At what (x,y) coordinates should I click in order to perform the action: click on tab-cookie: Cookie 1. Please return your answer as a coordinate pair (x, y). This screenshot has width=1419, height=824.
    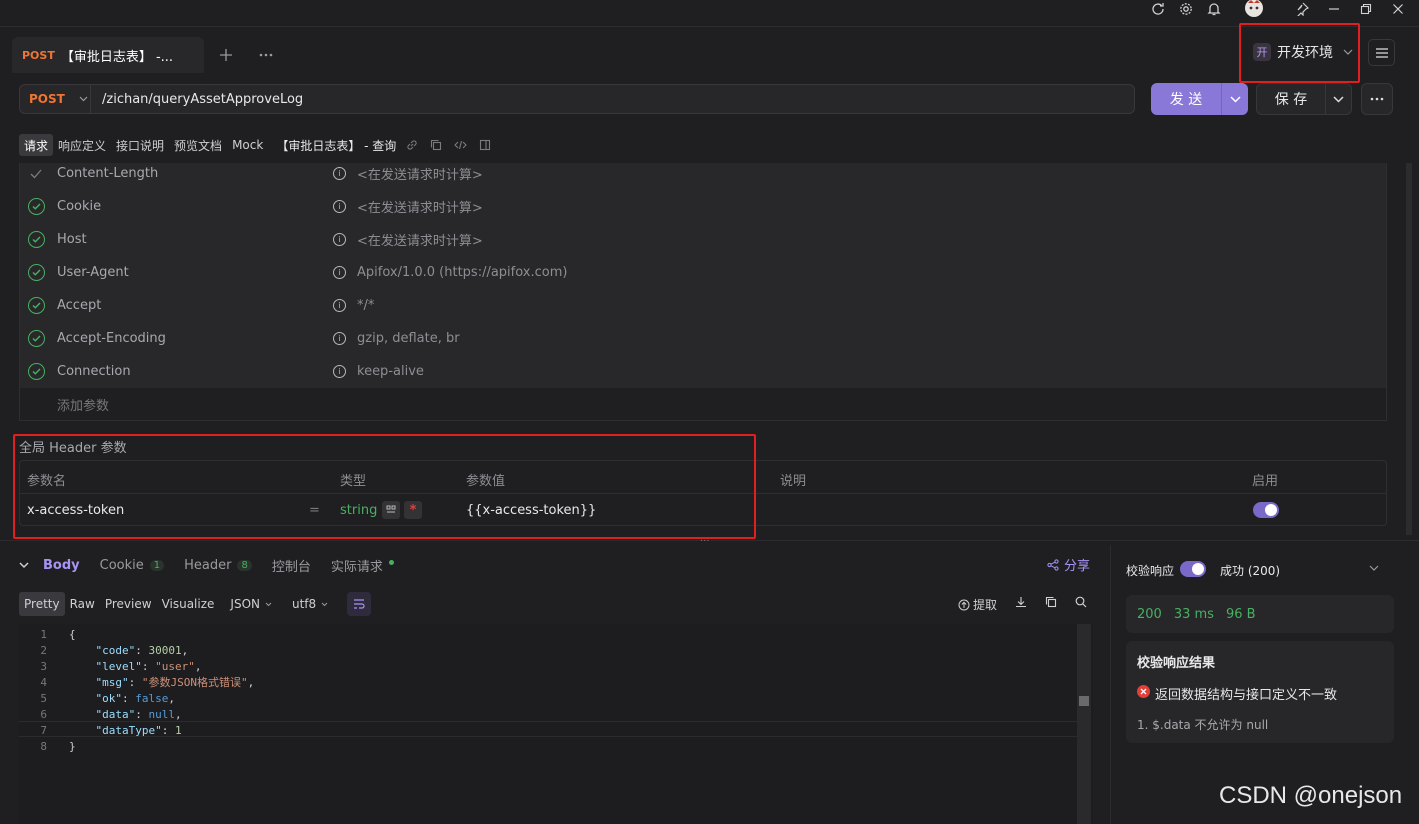
    Looking at the image, I should click on (132, 565).